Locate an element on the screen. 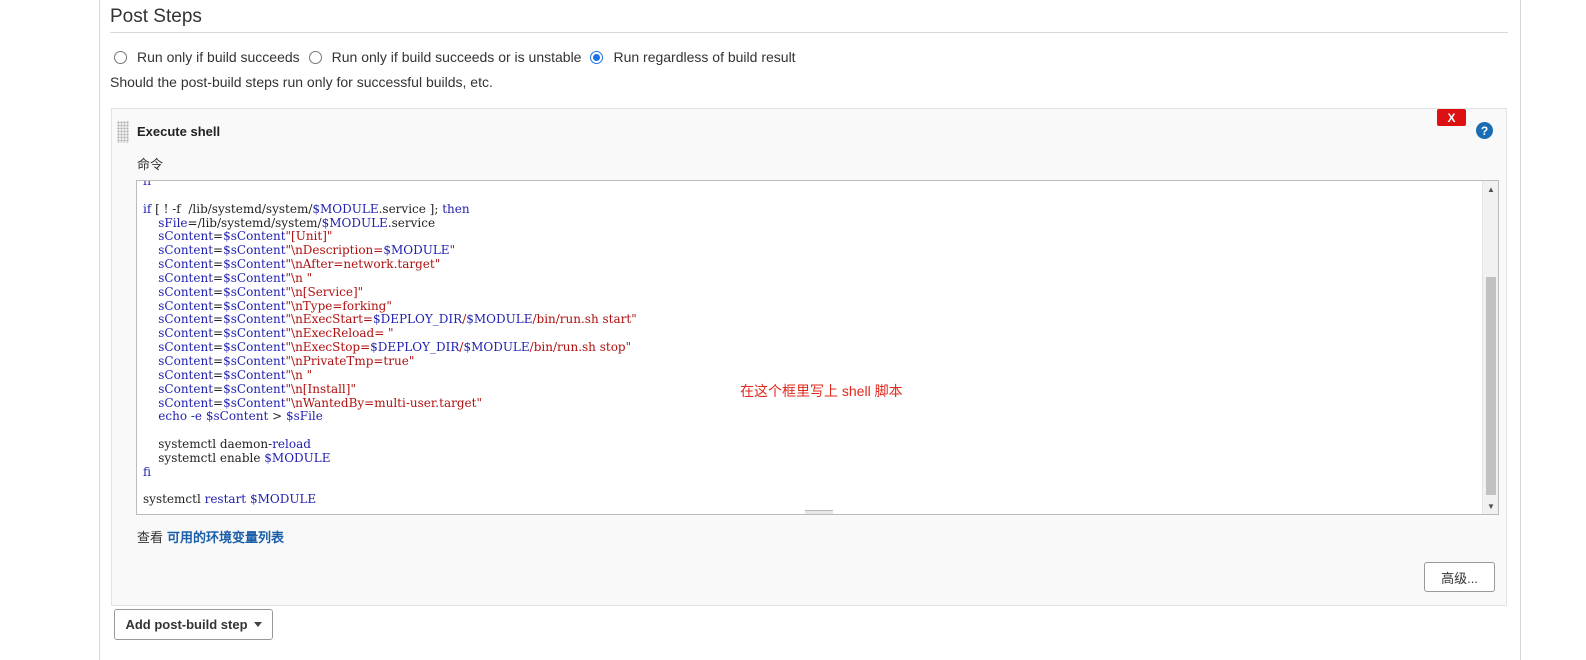 Image resolution: width=1586 pixels, height=660 pixels. code-line: sContent=$sContent"\nPrivateTmp=true" is located at coordinates (286, 360).